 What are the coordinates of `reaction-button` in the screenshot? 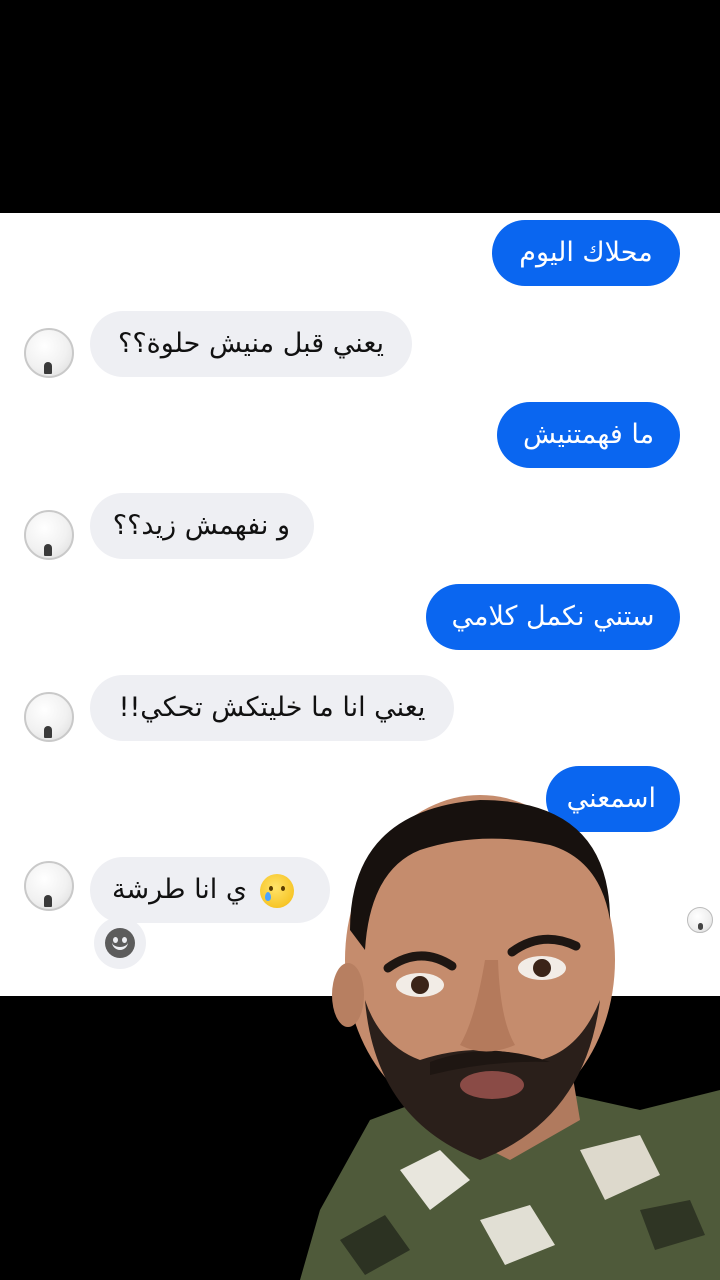 It's located at (120, 943).